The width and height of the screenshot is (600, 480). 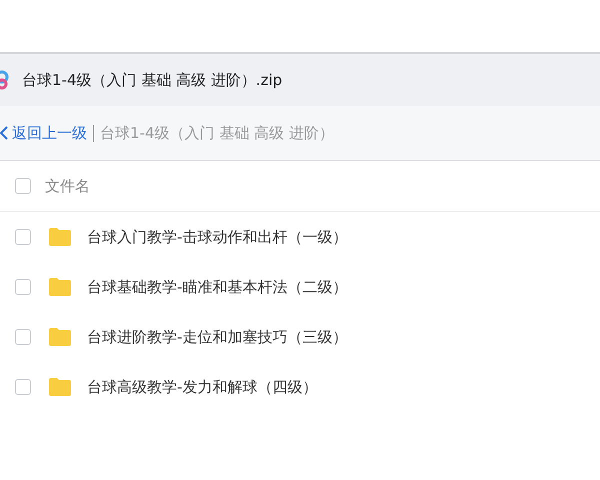 I want to click on folder-name: 台球基础教学-瞄准和基本杆法（二级）, so click(x=217, y=287).